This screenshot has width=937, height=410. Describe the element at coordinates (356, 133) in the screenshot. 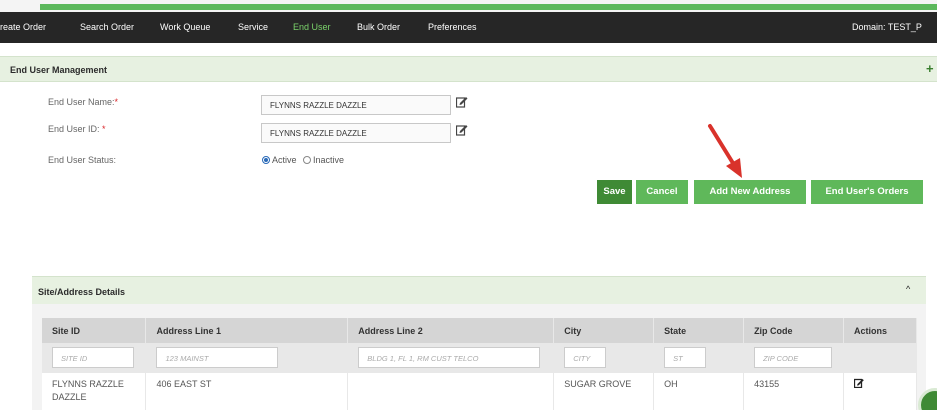

I see `end-user-id-input: FLYNNS RAZZLE DAZZLE` at that location.